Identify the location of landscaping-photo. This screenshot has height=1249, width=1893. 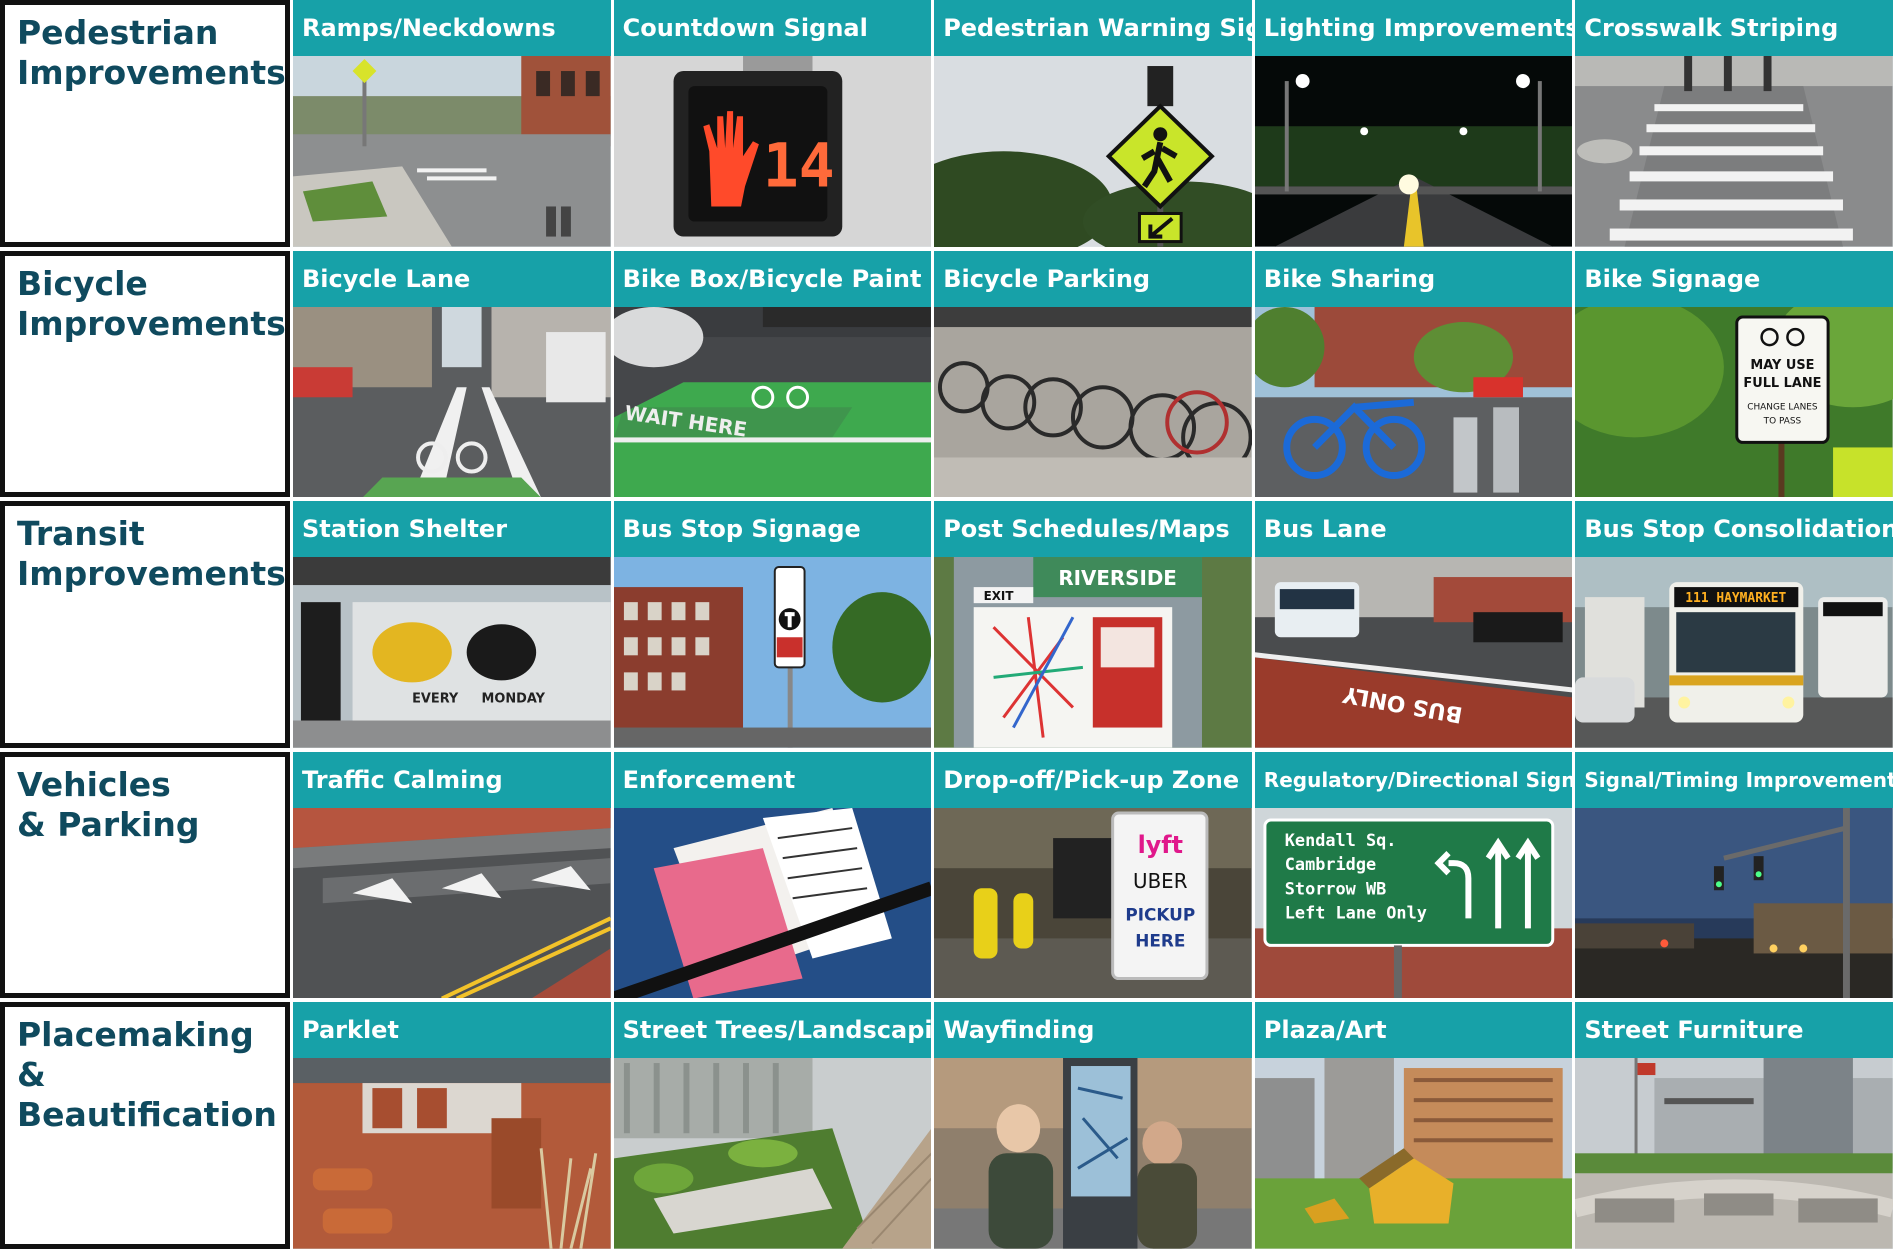
(772, 1153).